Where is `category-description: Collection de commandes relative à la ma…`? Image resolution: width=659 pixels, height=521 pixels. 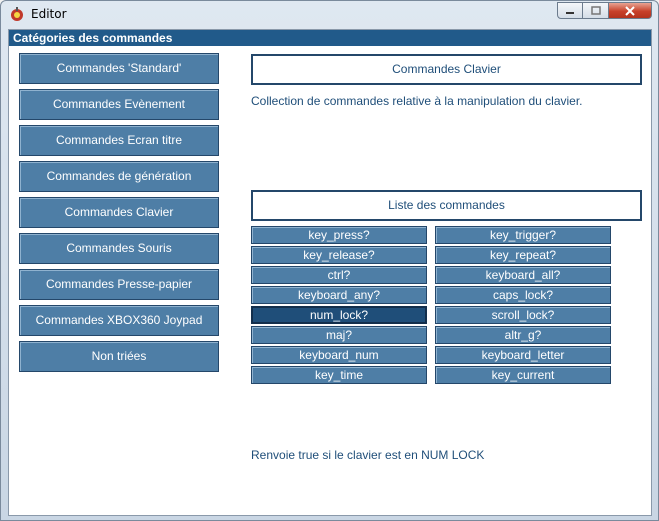
category-description: Collection de commandes relative à la ma… is located at coordinates (417, 101).